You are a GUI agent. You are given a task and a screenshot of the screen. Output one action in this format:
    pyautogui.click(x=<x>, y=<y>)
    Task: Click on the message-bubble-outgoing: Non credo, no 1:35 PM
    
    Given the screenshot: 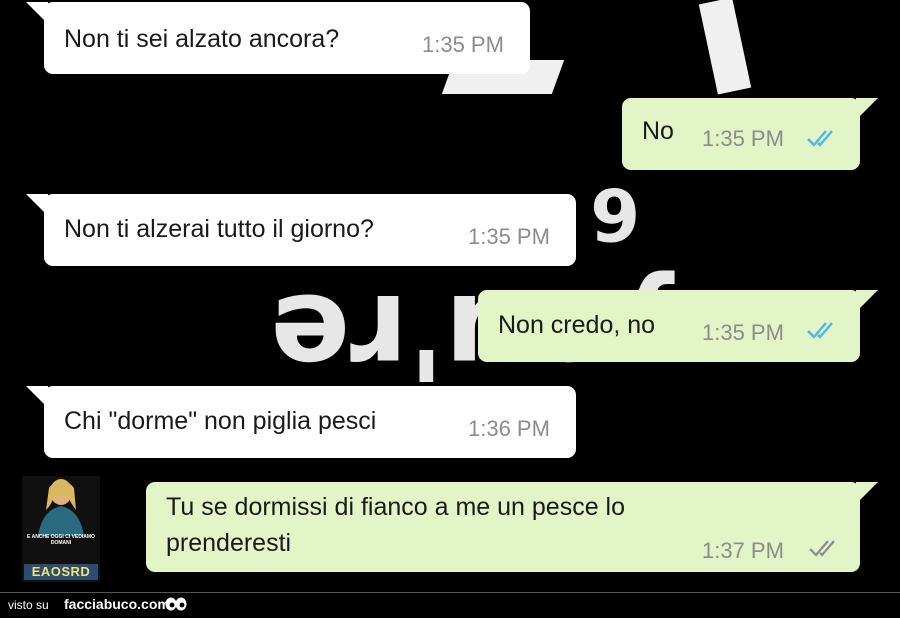 What is the action you would take?
    pyautogui.click(x=678, y=326)
    